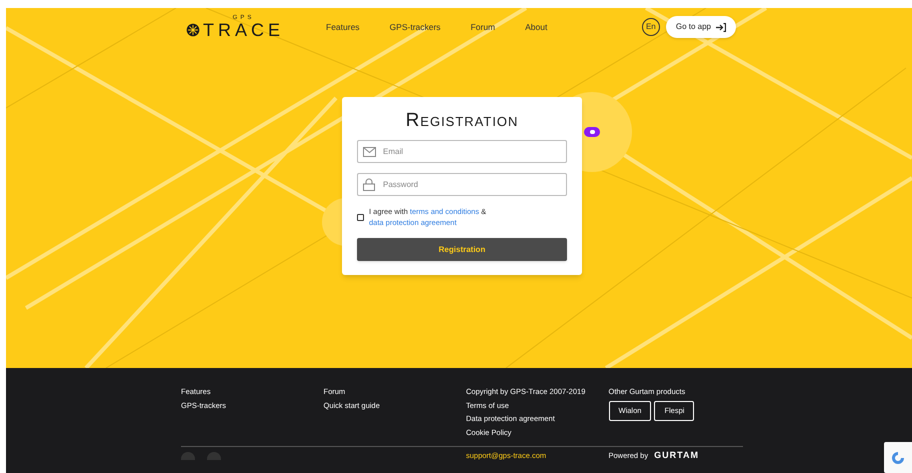 Image resolution: width=912 pixels, height=473 pixels. I want to click on logo-wordmark: TRACE, so click(243, 30).